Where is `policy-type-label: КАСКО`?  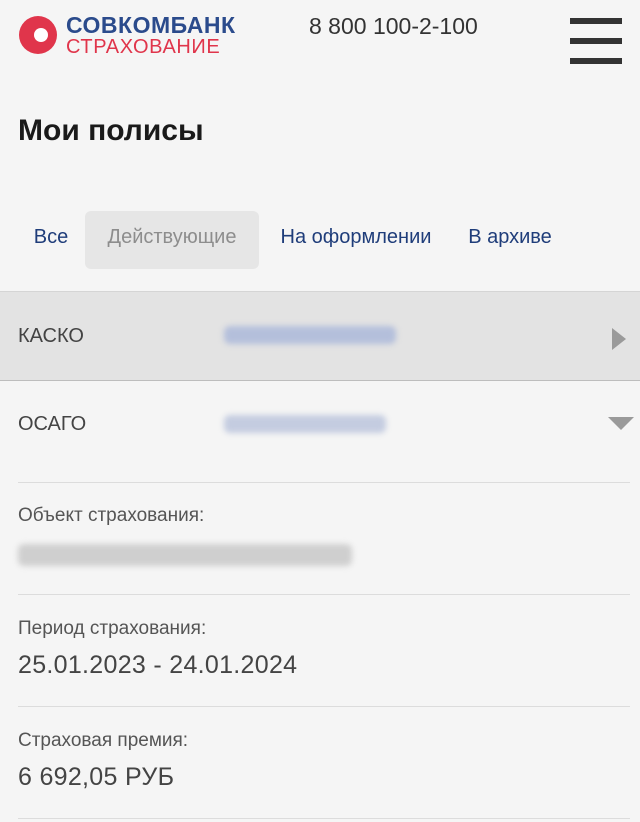 policy-type-label: КАСКО is located at coordinates (51, 336).